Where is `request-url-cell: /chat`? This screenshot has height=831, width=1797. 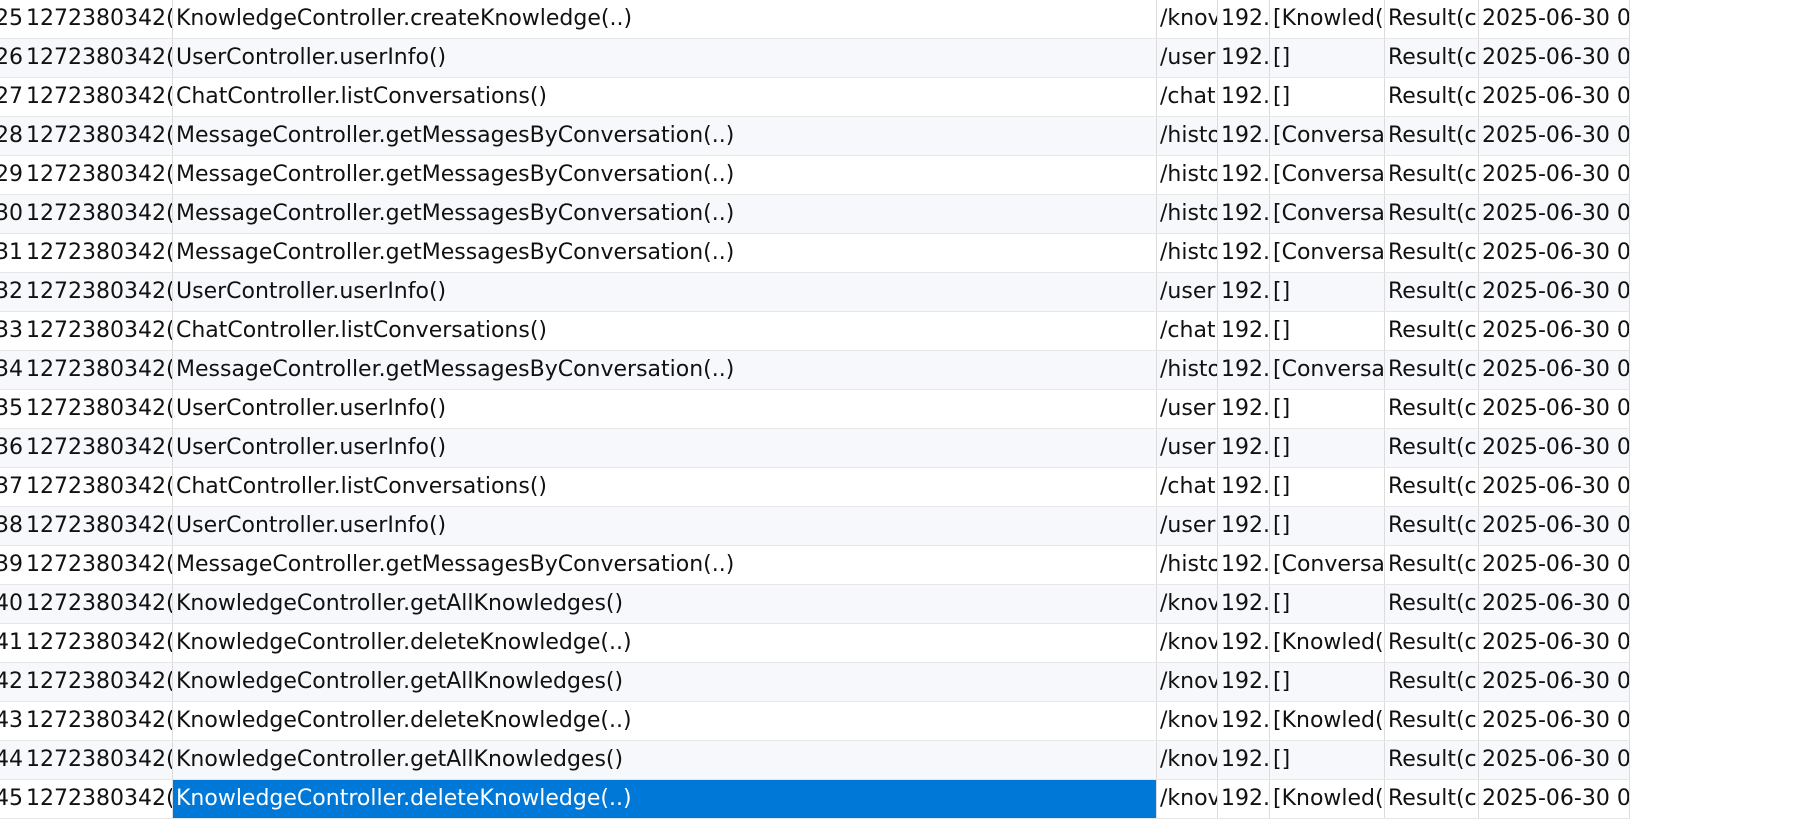
request-url-cell: /chat is located at coordinates (1187, 97).